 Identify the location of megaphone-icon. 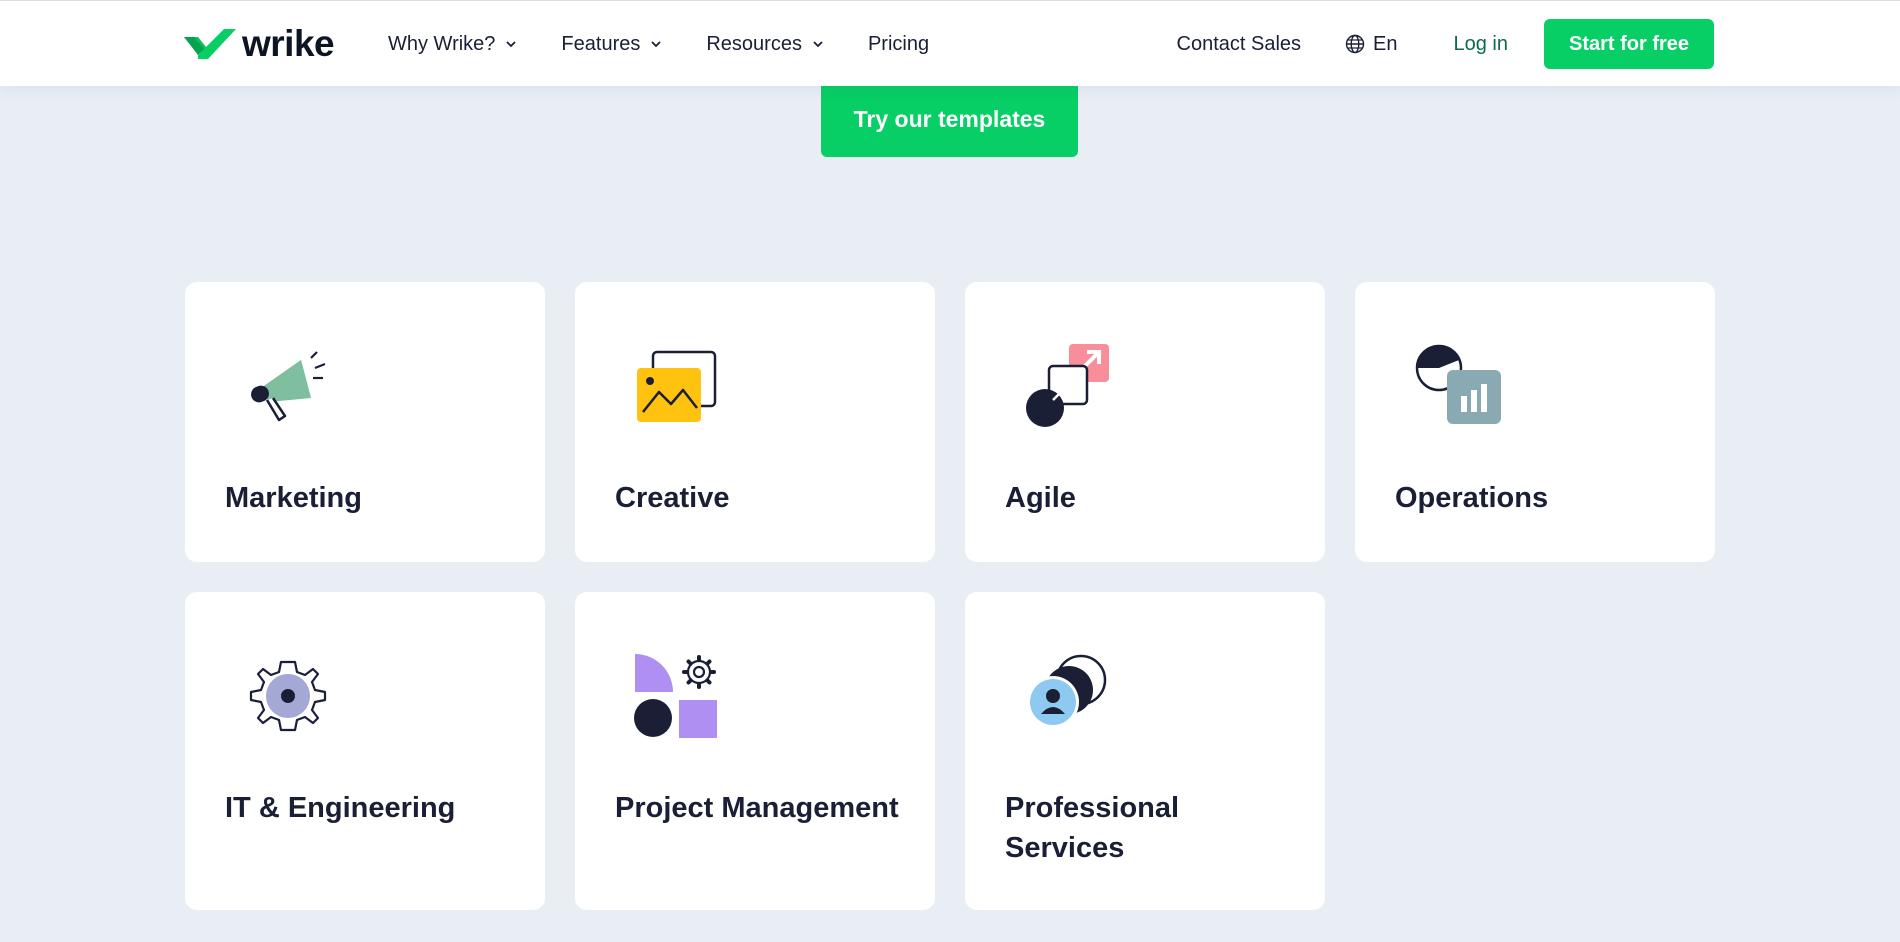
(288, 386).